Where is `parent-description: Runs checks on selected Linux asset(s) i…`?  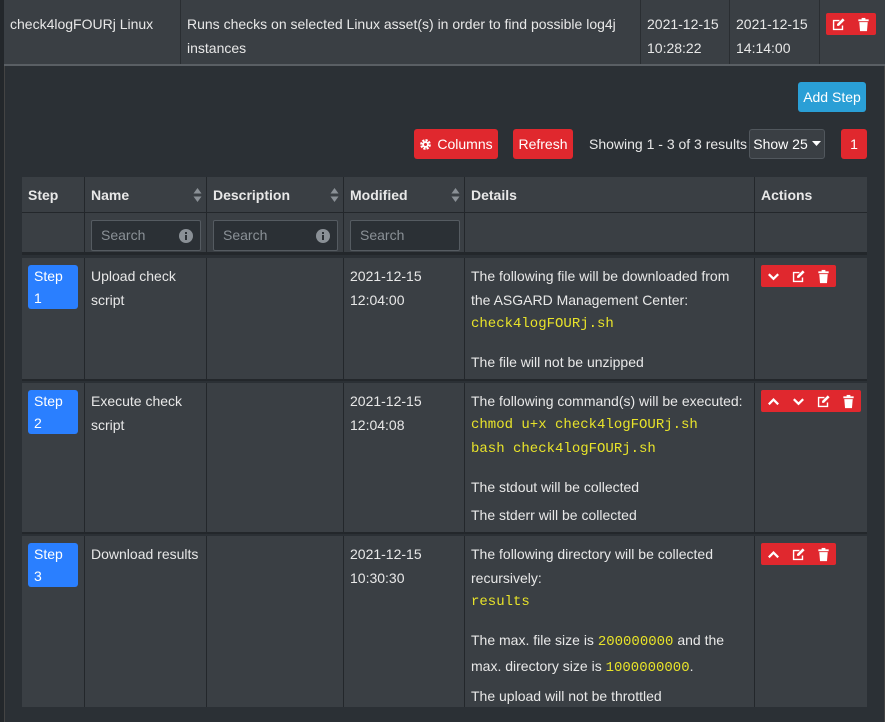 parent-description: Runs checks on selected Linux asset(s) i… is located at coordinates (411, 32).